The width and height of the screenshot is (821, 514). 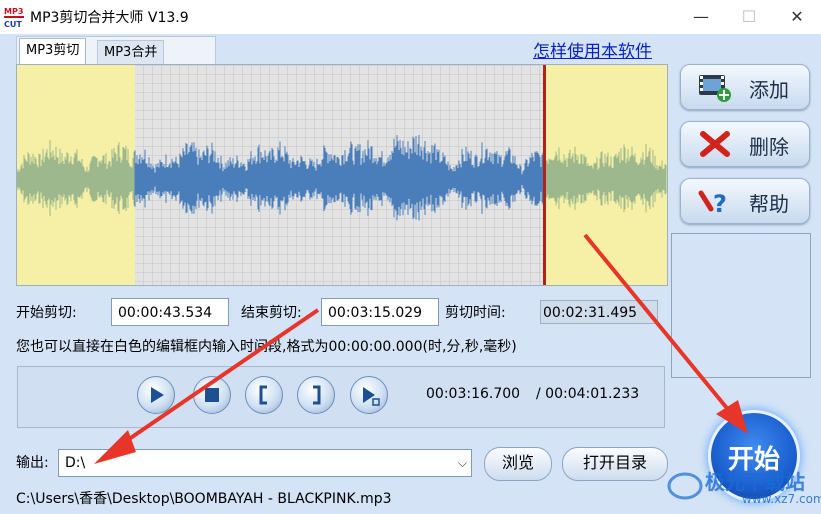 I want to click on mark-start-icon, so click(x=263, y=395).